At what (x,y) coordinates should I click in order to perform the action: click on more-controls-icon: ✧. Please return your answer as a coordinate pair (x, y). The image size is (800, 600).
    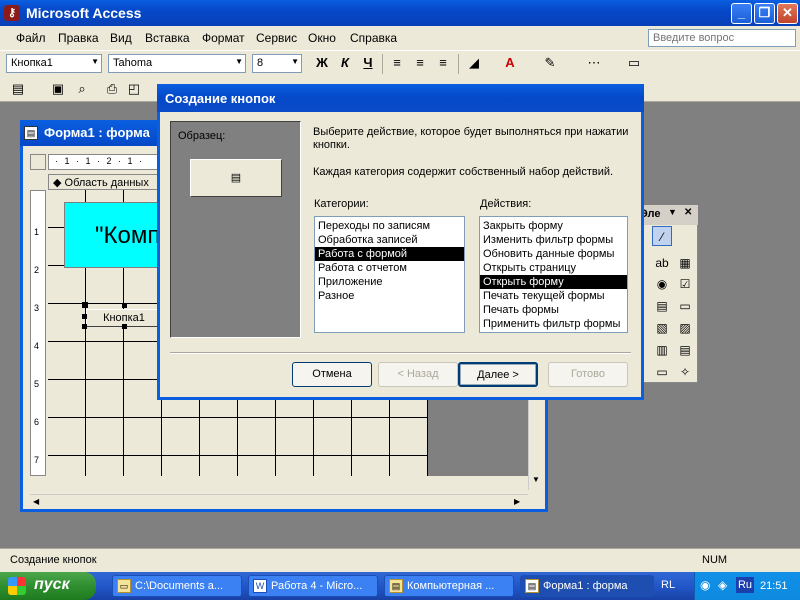
    Looking at the image, I should click on (685, 372).